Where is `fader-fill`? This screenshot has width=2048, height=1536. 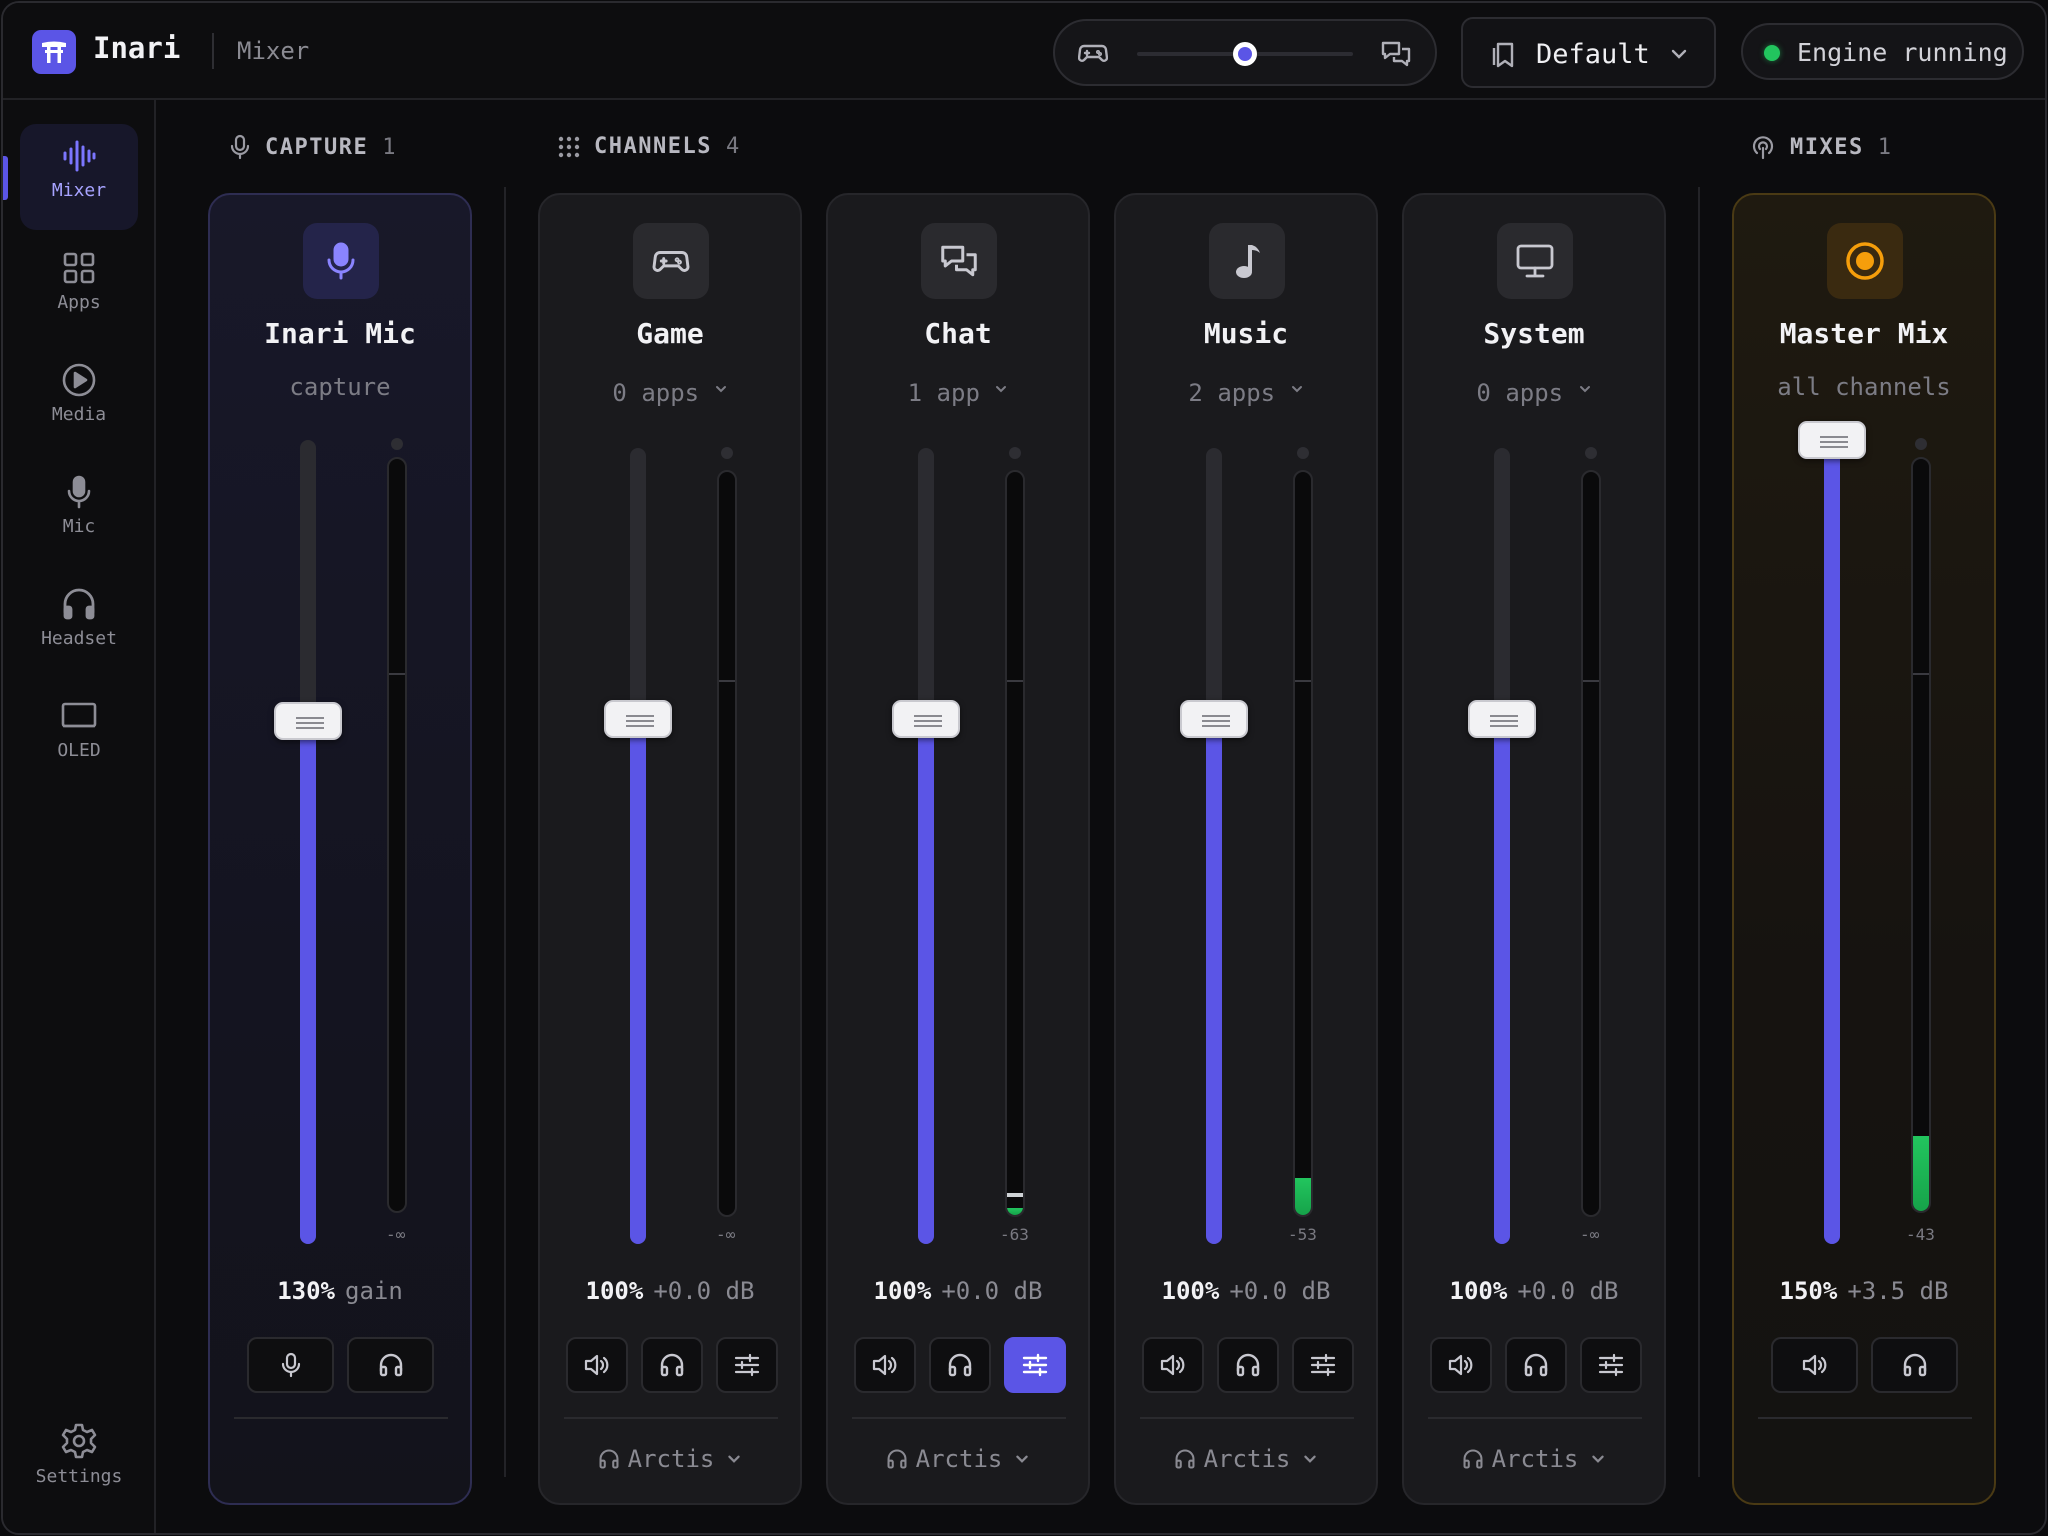 fader-fill is located at coordinates (1214, 981).